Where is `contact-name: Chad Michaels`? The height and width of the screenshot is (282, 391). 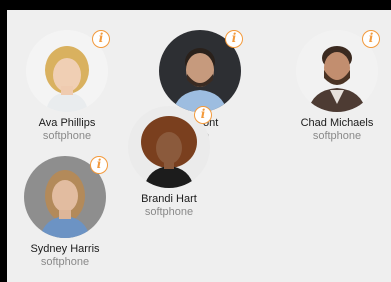
contact-name: Chad Michaels is located at coordinates (337, 123).